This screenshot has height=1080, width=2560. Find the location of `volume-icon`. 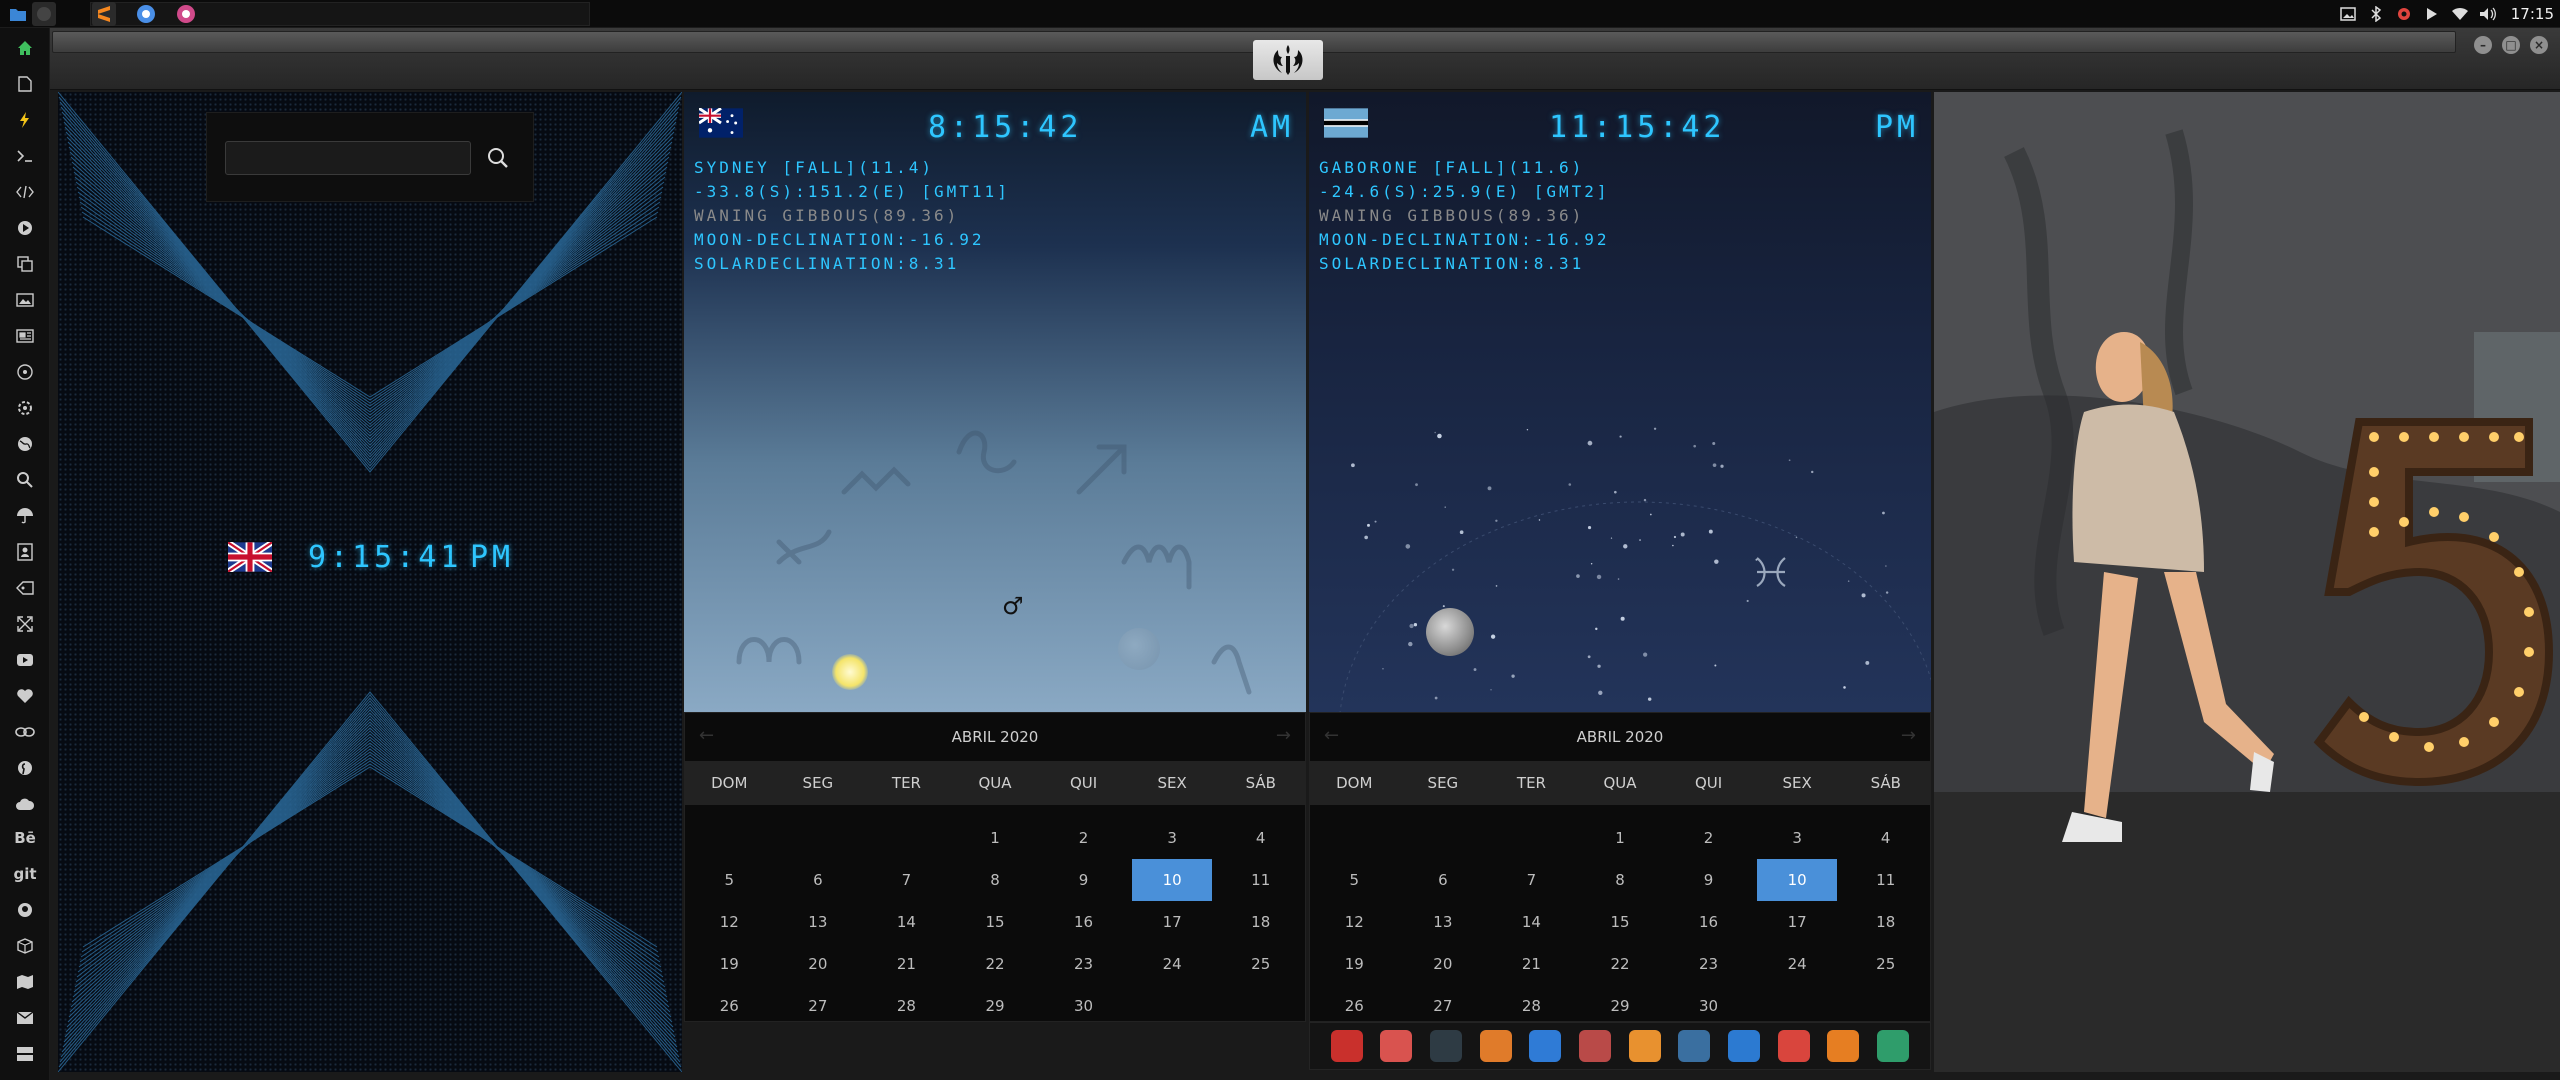

volume-icon is located at coordinates (2488, 14).